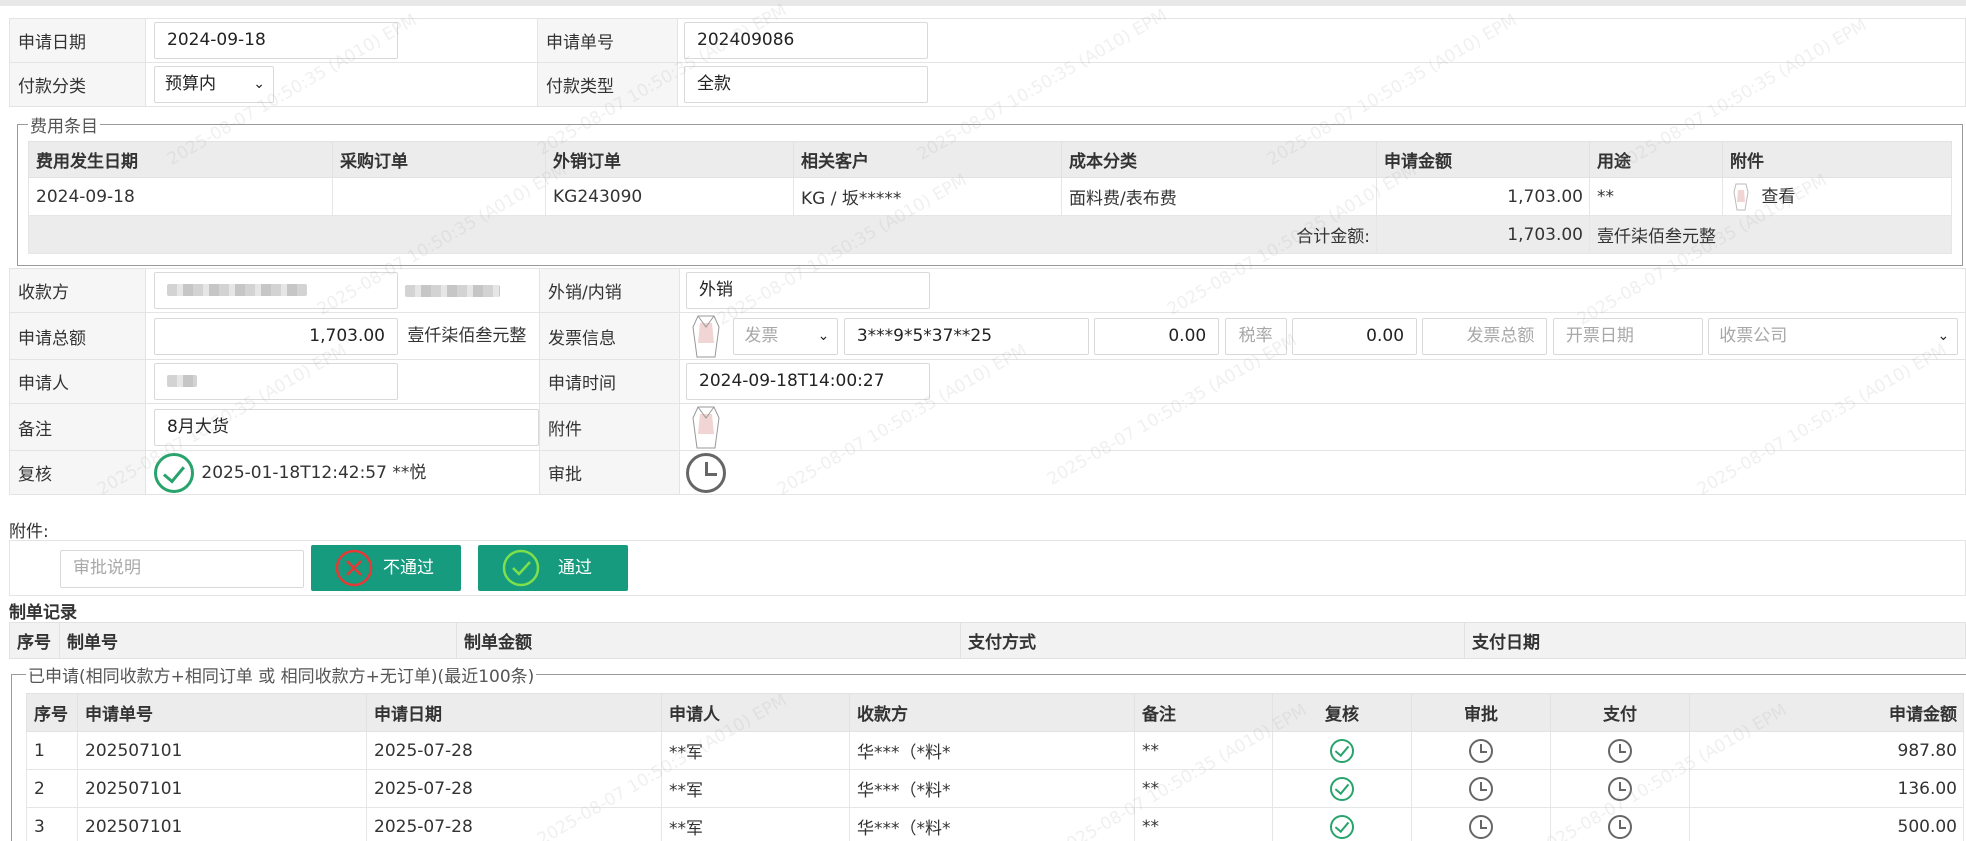  Describe the element at coordinates (190, 84) in the screenshot. I see `pay-category-value: 预算内` at that location.